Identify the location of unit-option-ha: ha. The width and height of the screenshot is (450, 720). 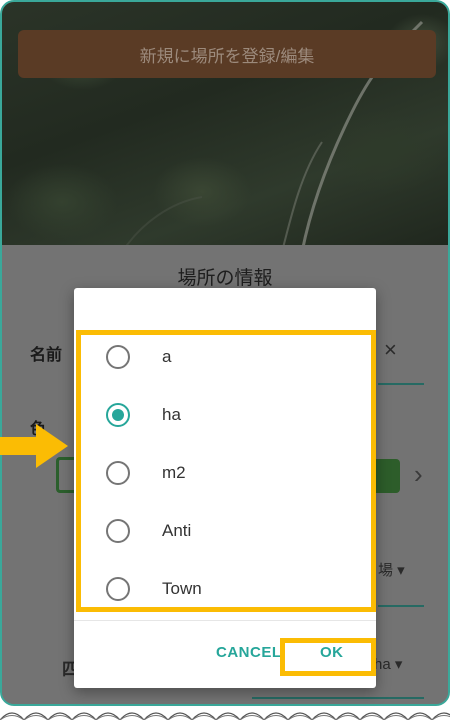
(225, 415).